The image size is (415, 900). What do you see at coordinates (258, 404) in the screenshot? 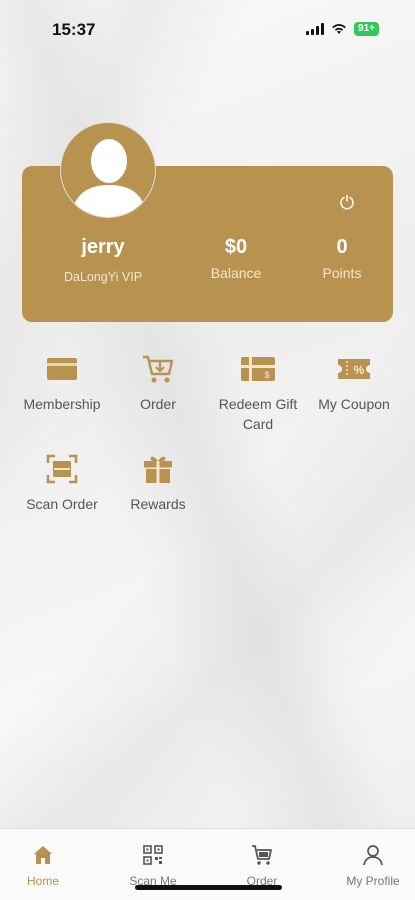
I see `redeem-label-line1: Redeem Gift` at bounding box center [258, 404].